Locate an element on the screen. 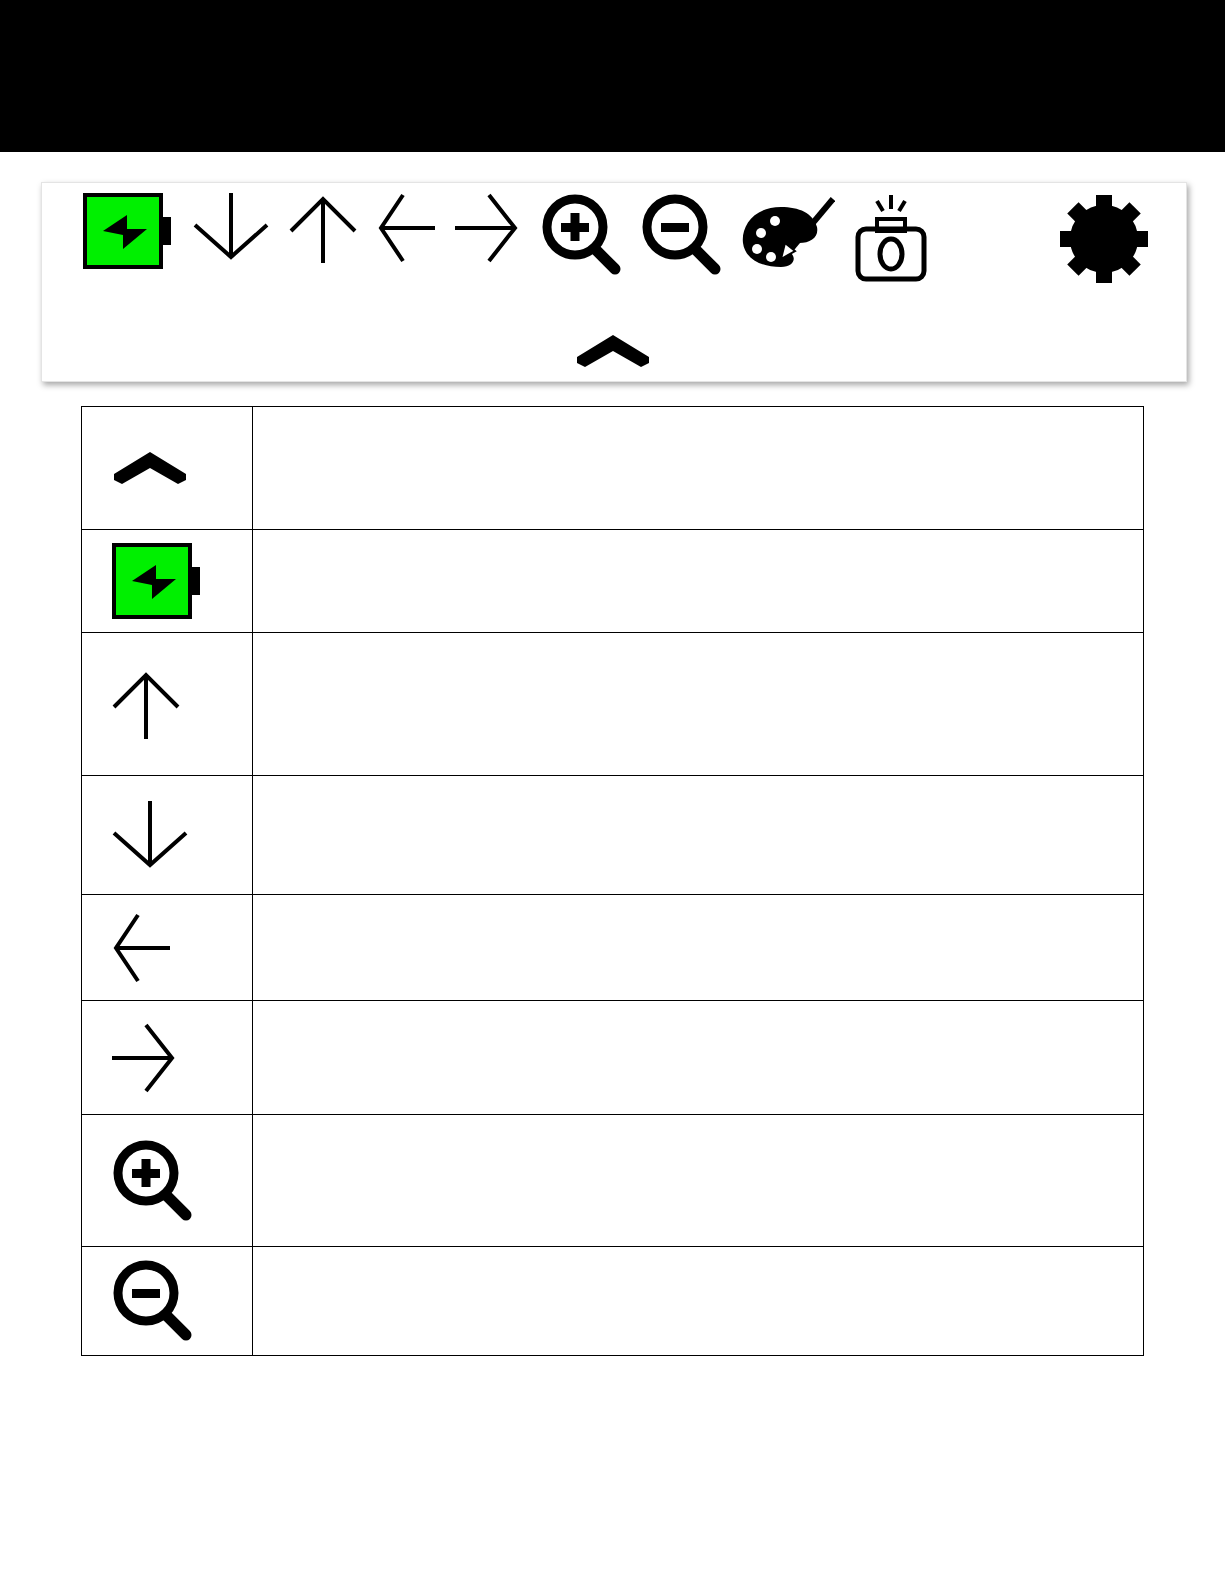 Image resolution: width=1225 pixels, height=1585 pixels. camera-icon is located at coordinates (891, 238).